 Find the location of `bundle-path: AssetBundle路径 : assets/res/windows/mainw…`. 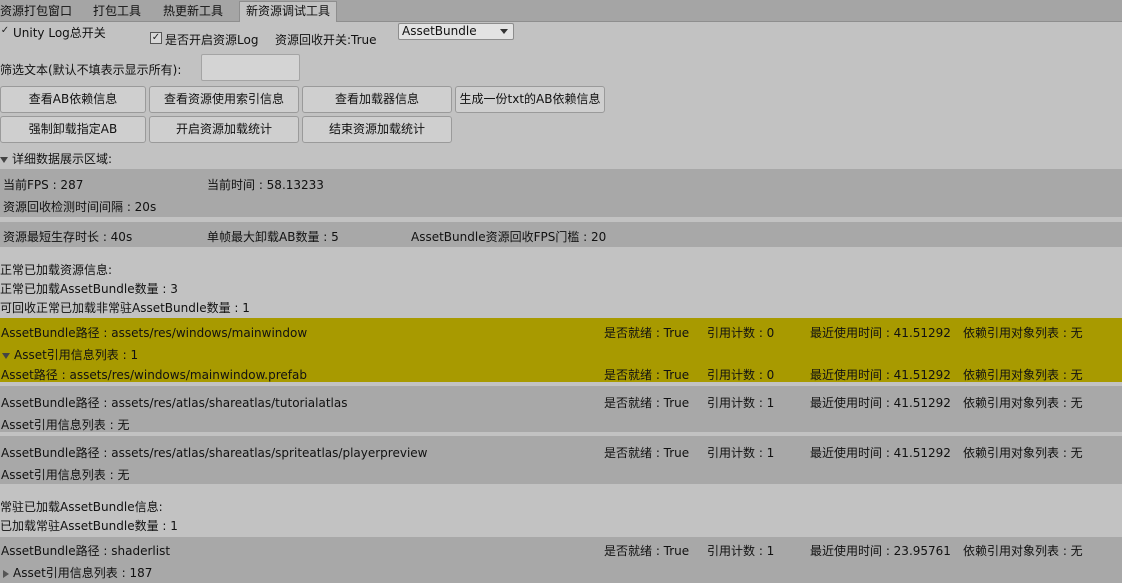

bundle-path: AssetBundle路径 : assets/res/windows/mainw… is located at coordinates (154, 333).